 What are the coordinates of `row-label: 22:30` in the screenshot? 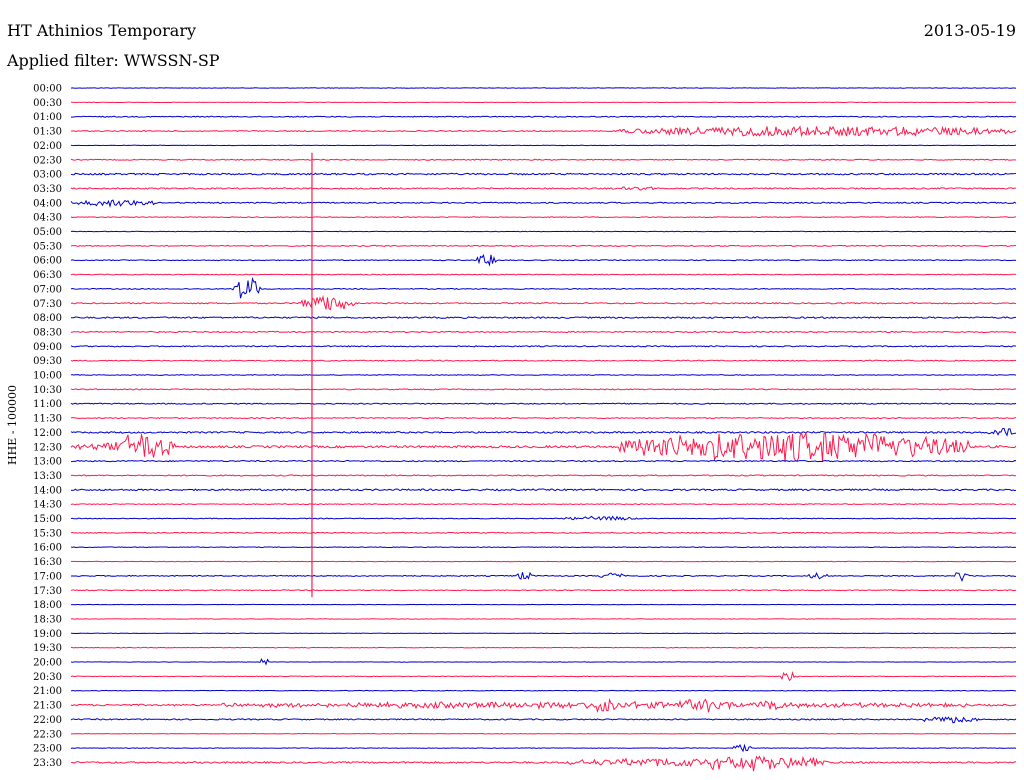 It's located at (47, 734).